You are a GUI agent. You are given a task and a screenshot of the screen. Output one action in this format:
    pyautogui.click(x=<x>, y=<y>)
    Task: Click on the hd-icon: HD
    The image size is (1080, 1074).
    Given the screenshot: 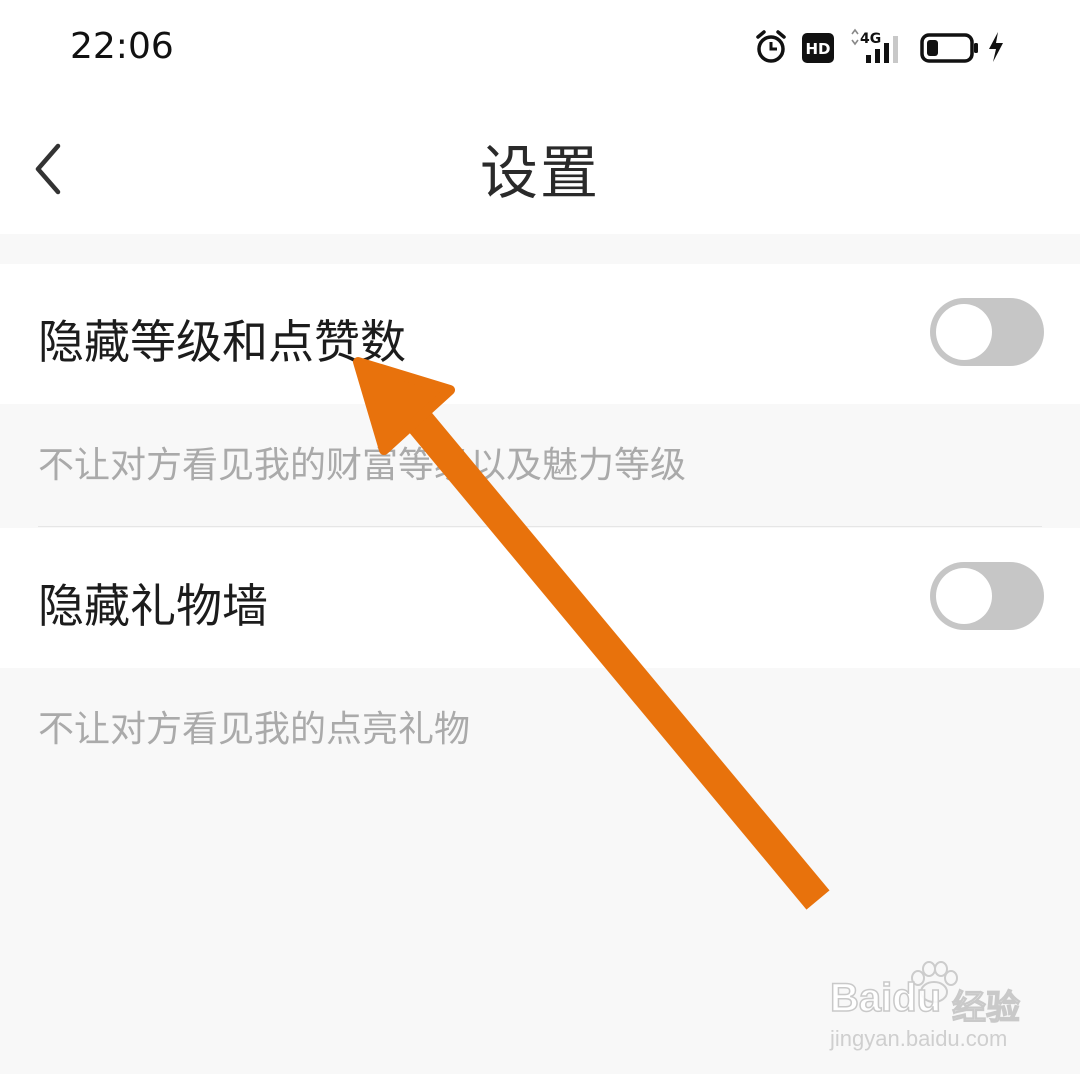 What is the action you would take?
    pyautogui.click(x=818, y=48)
    